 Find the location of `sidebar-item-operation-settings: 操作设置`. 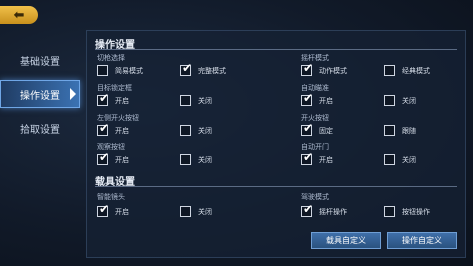

sidebar-item-operation-settings: 操作设置 is located at coordinates (40, 94).